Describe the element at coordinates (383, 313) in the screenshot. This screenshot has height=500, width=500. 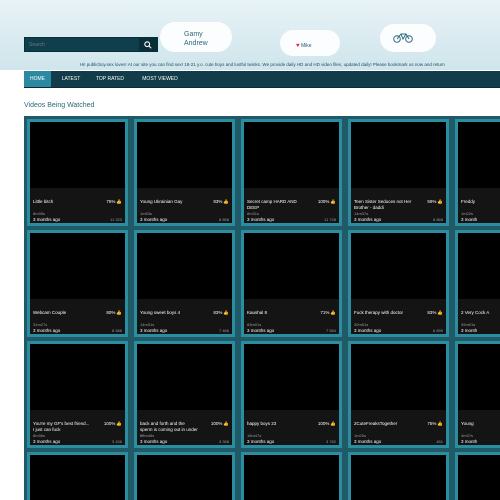
I see `video-title: Fuck therapy with doctor` at that location.